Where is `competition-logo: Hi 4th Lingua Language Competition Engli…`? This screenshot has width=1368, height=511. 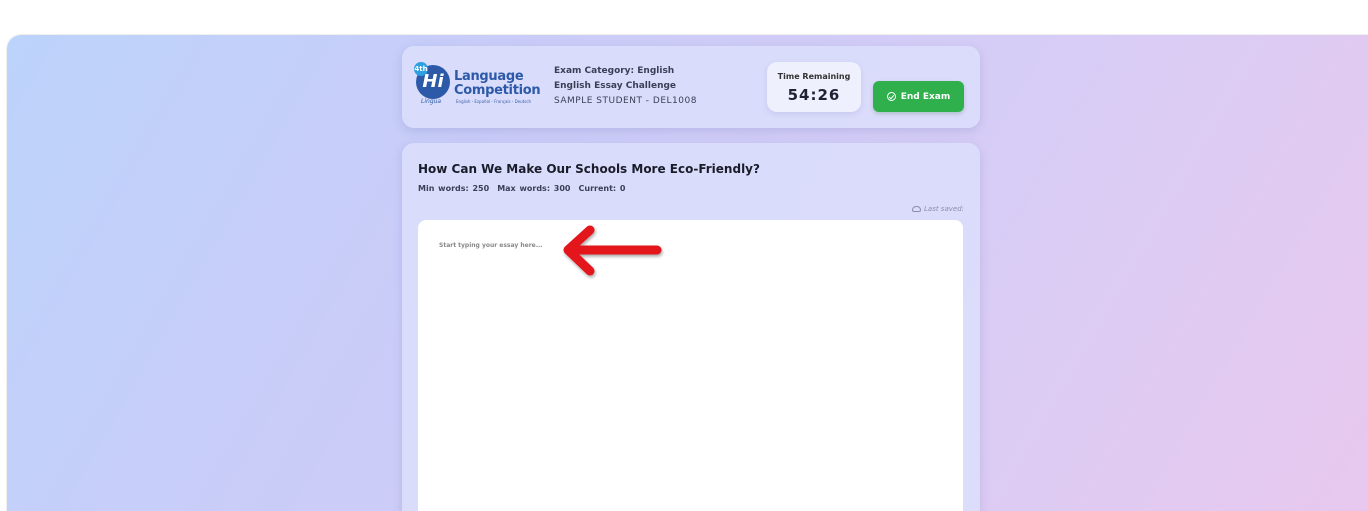 competition-logo: Hi 4th Lingua Language Competition Engli… is located at coordinates (479, 86).